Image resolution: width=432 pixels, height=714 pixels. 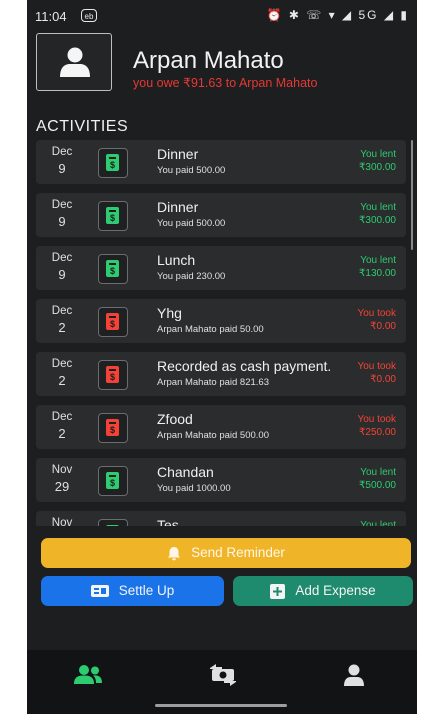 What do you see at coordinates (88, 675) in the screenshot?
I see `friends-icon` at bounding box center [88, 675].